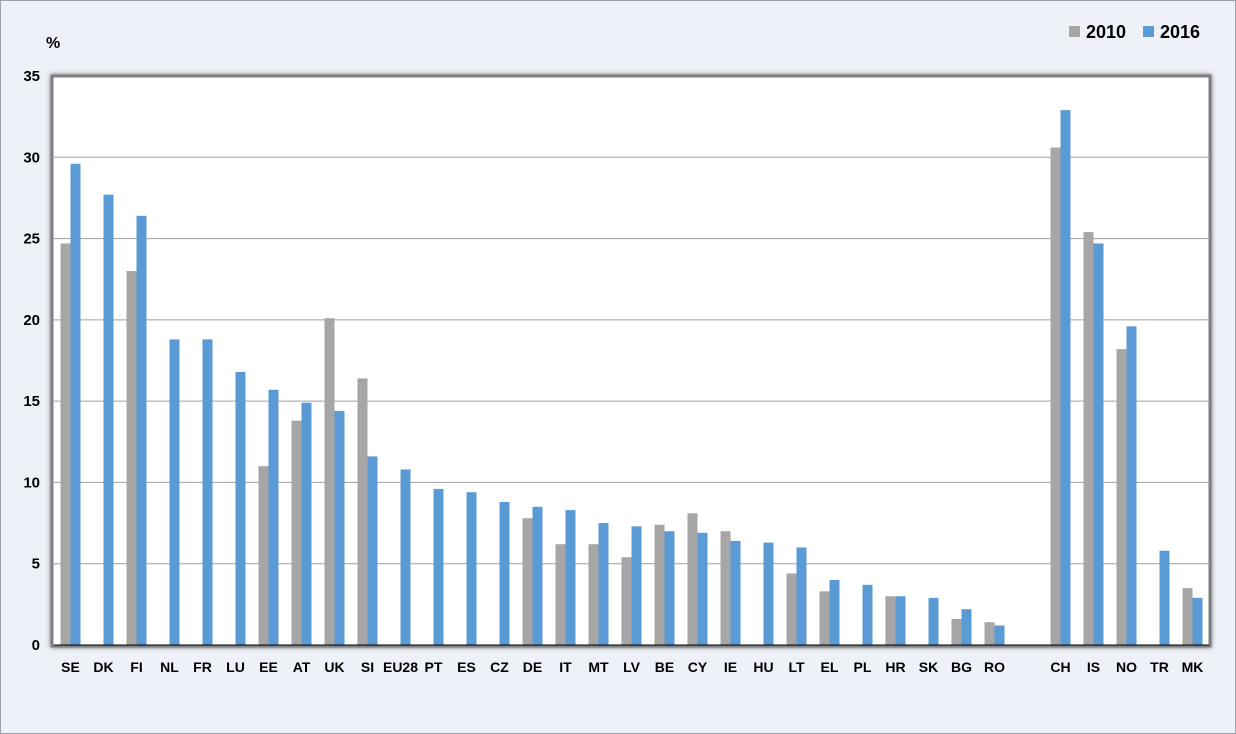 The height and width of the screenshot is (734, 1236). Describe the element at coordinates (824, 618) in the screenshot. I see `bar-2010-EL` at that location.